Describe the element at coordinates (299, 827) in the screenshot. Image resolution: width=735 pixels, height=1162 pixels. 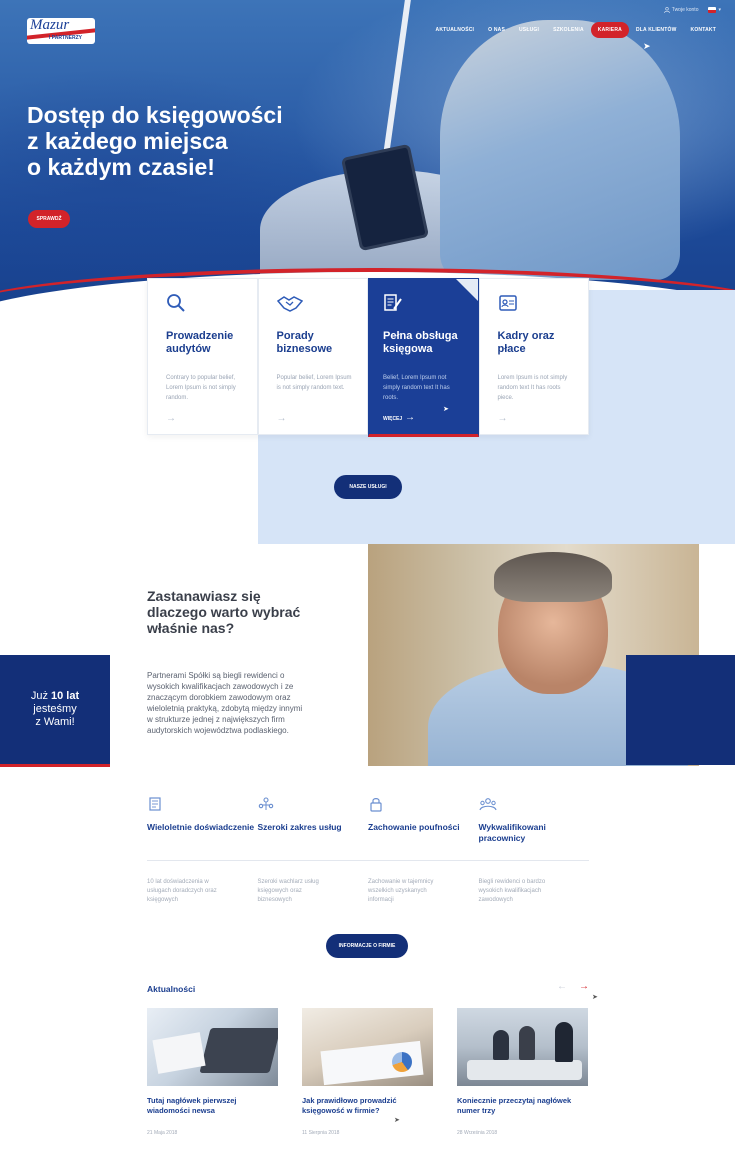
I see `feature-title: Szeroki zakres usług` at that location.